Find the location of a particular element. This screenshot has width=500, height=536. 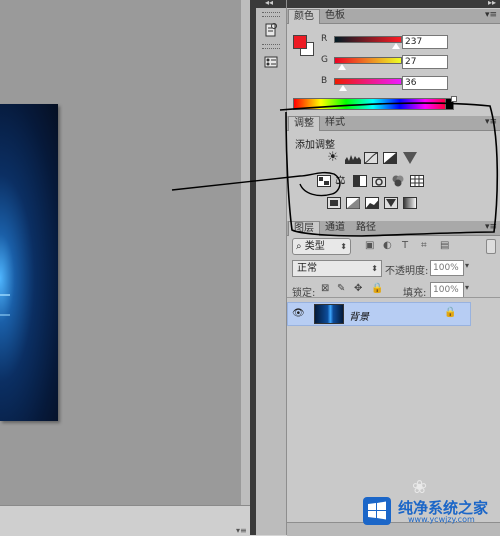

watermark-url: www.ycwjzy.com is located at coordinates (441, 519).